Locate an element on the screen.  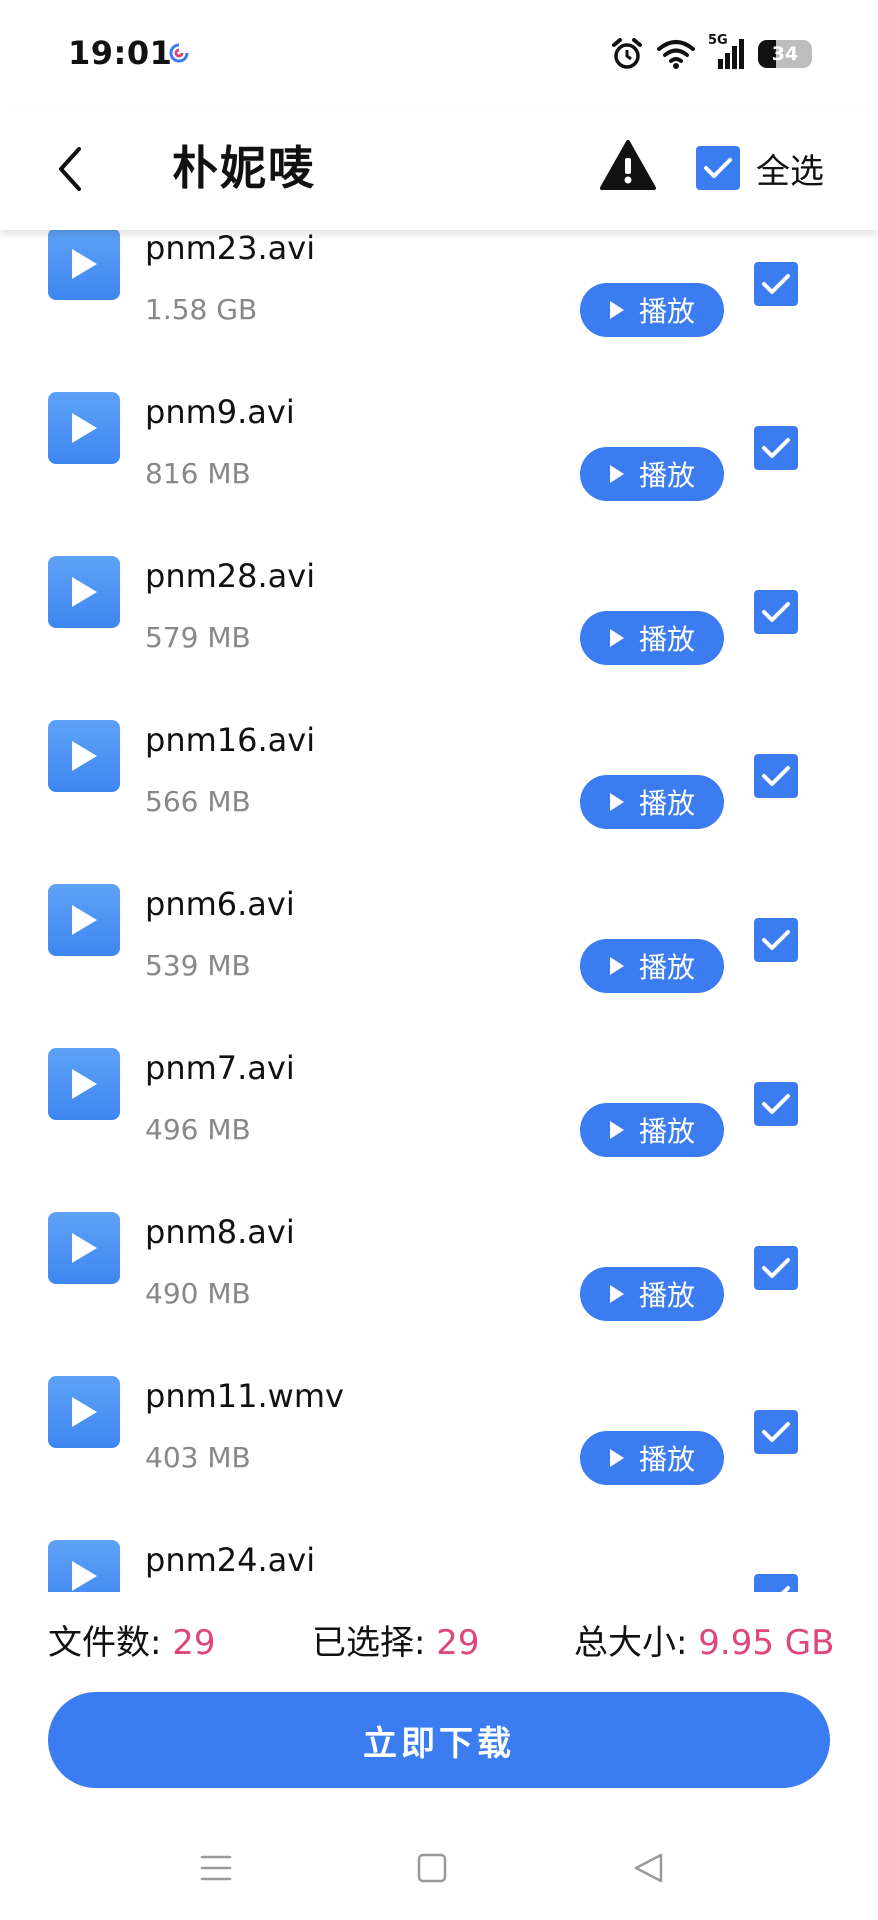
home-square-icon is located at coordinates (432, 1868).